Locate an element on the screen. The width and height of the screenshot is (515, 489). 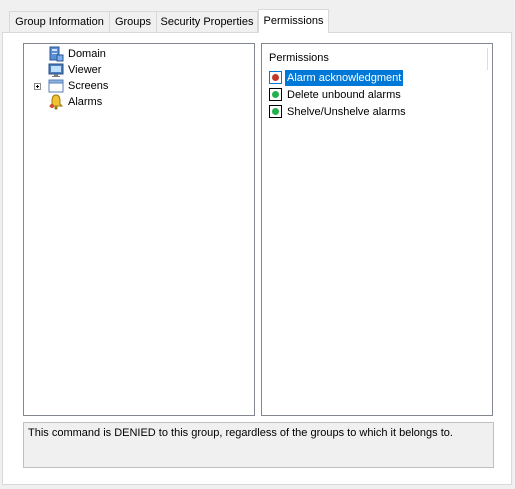
tree-item-label: Alarms is located at coordinates (85, 102).